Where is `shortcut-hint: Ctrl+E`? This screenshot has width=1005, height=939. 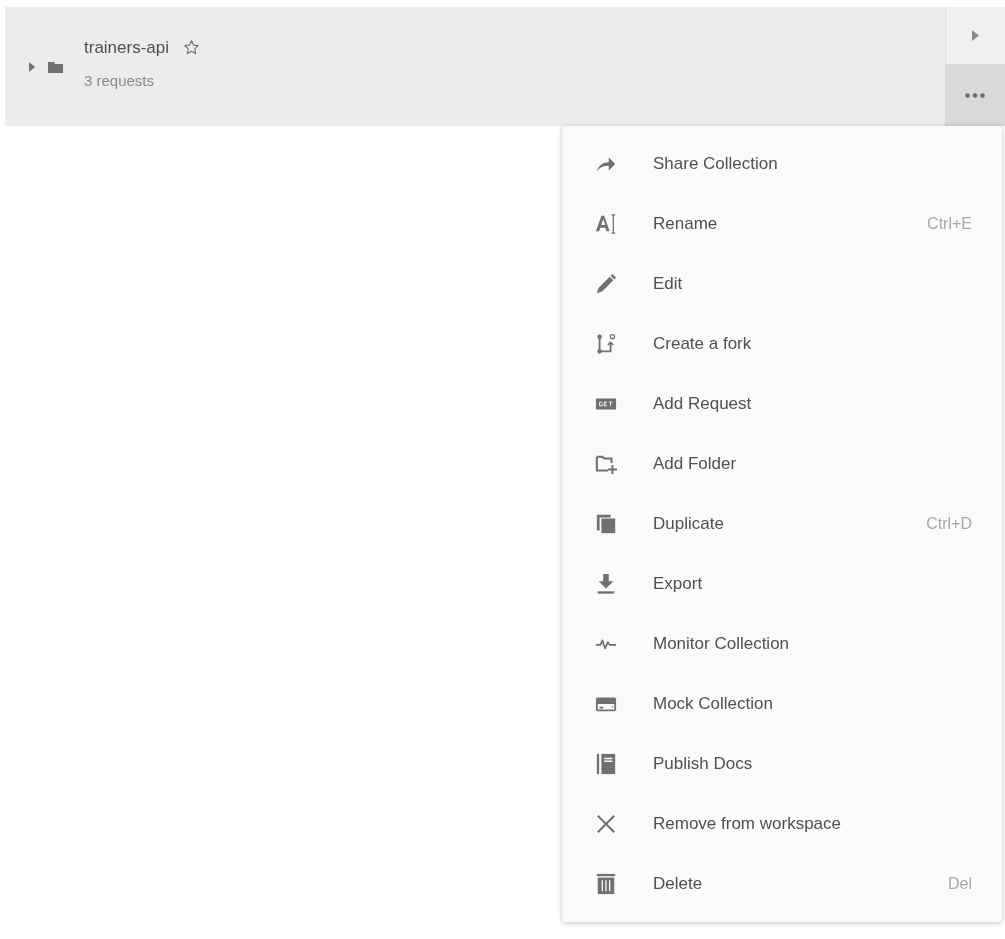 shortcut-hint: Ctrl+E is located at coordinates (949, 224).